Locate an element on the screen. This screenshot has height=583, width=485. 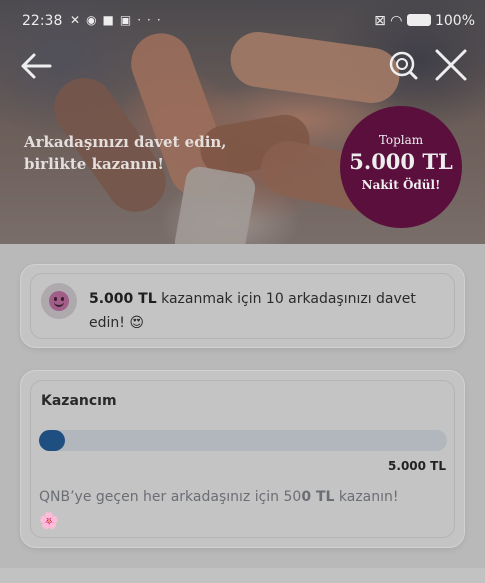
status-right: ⊠ ◠ 100% is located at coordinates (424, 21).